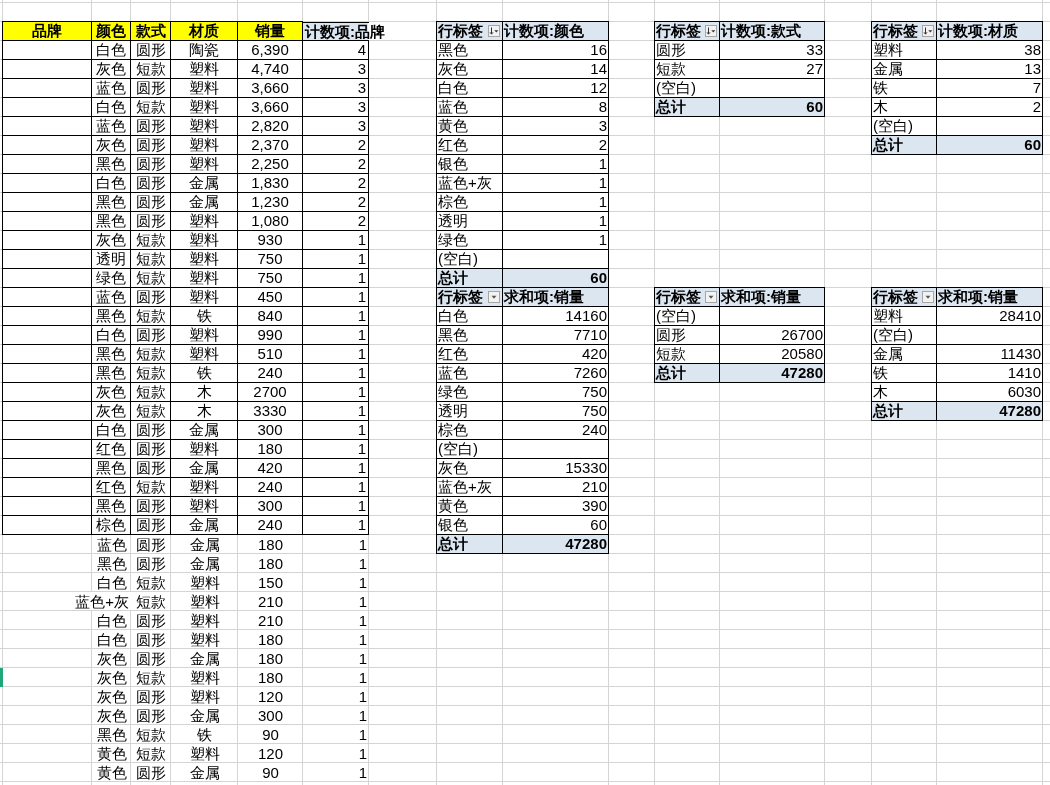 The image size is (1050, 785). I want to click on table-cell: 420, so click(270, 468).